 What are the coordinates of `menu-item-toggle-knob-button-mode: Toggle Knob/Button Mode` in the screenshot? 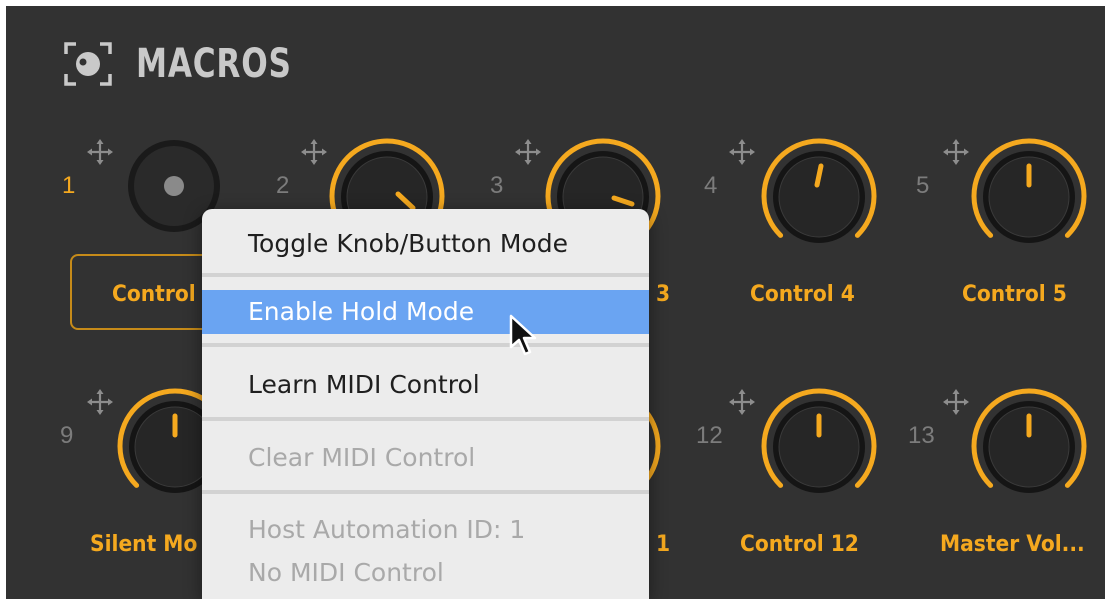 It's located at (425, 244).